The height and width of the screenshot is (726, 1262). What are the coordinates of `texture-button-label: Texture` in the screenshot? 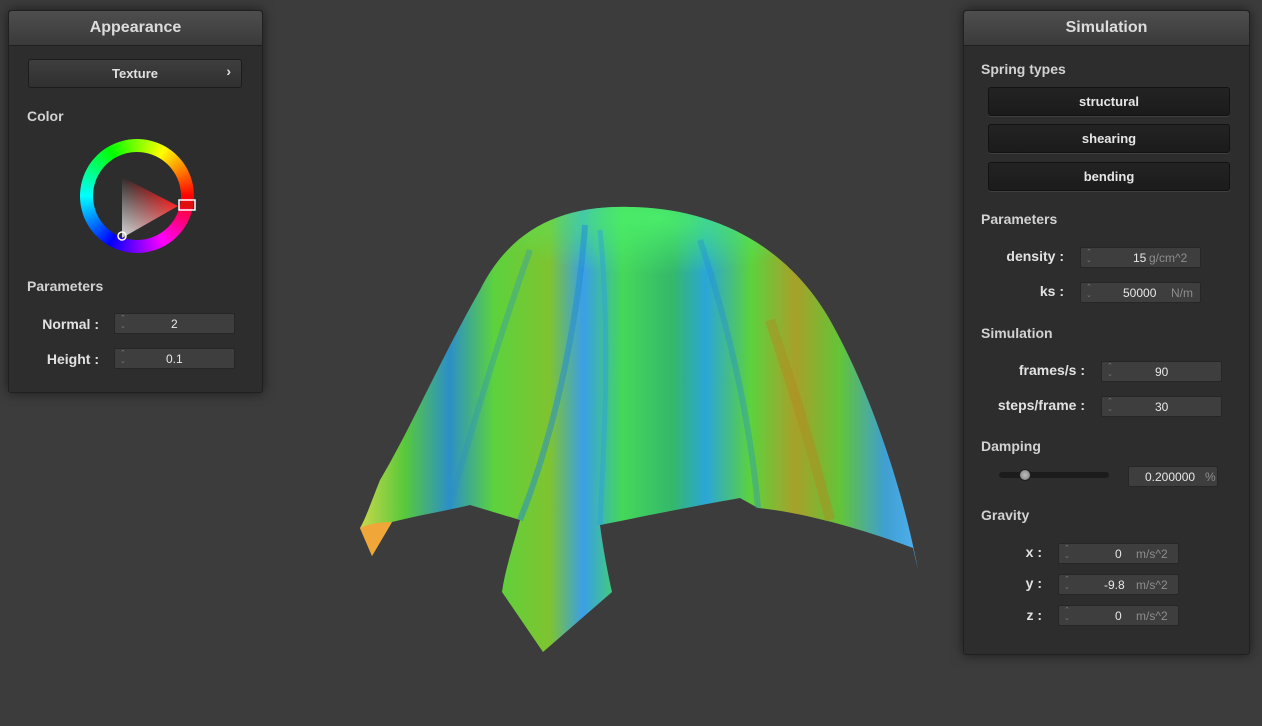 It's located at (135, 73).